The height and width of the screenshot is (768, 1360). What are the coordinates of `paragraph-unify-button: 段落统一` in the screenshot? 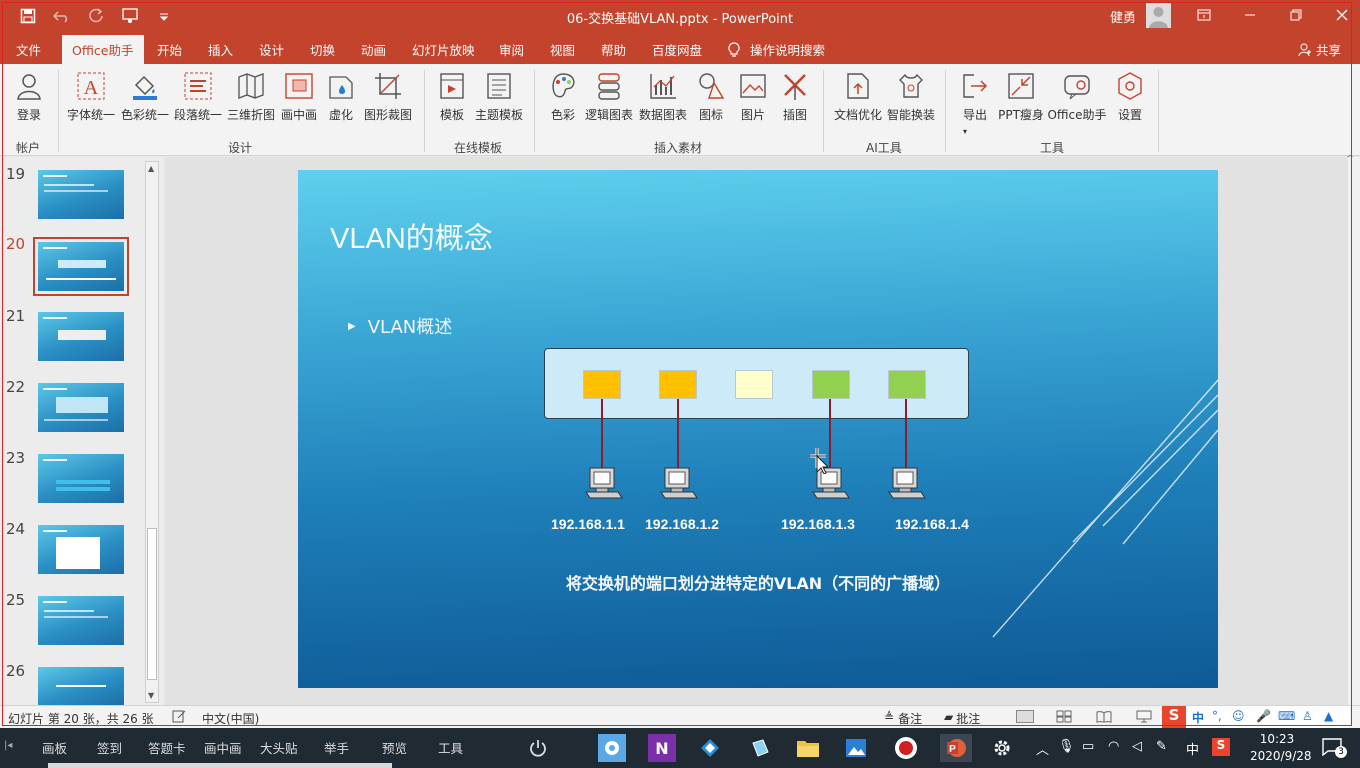 It's located at (198, 96).